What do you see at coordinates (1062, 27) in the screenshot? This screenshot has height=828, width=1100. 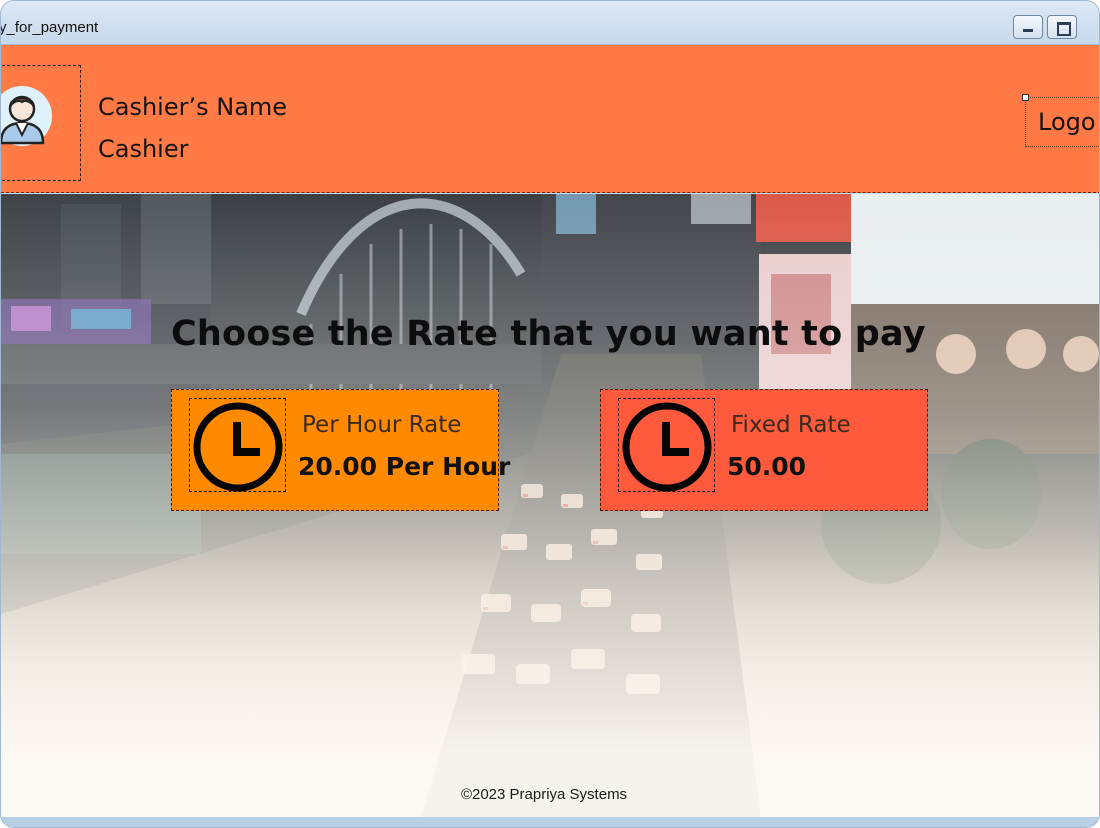 I see `maximize-icon` at bounding box center [1062, 27].